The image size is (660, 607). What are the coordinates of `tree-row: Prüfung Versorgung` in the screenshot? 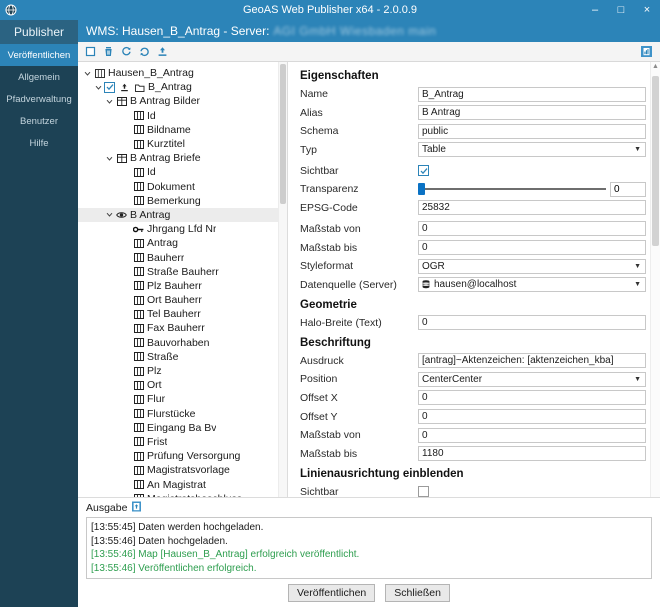 It's located at (182, 456).